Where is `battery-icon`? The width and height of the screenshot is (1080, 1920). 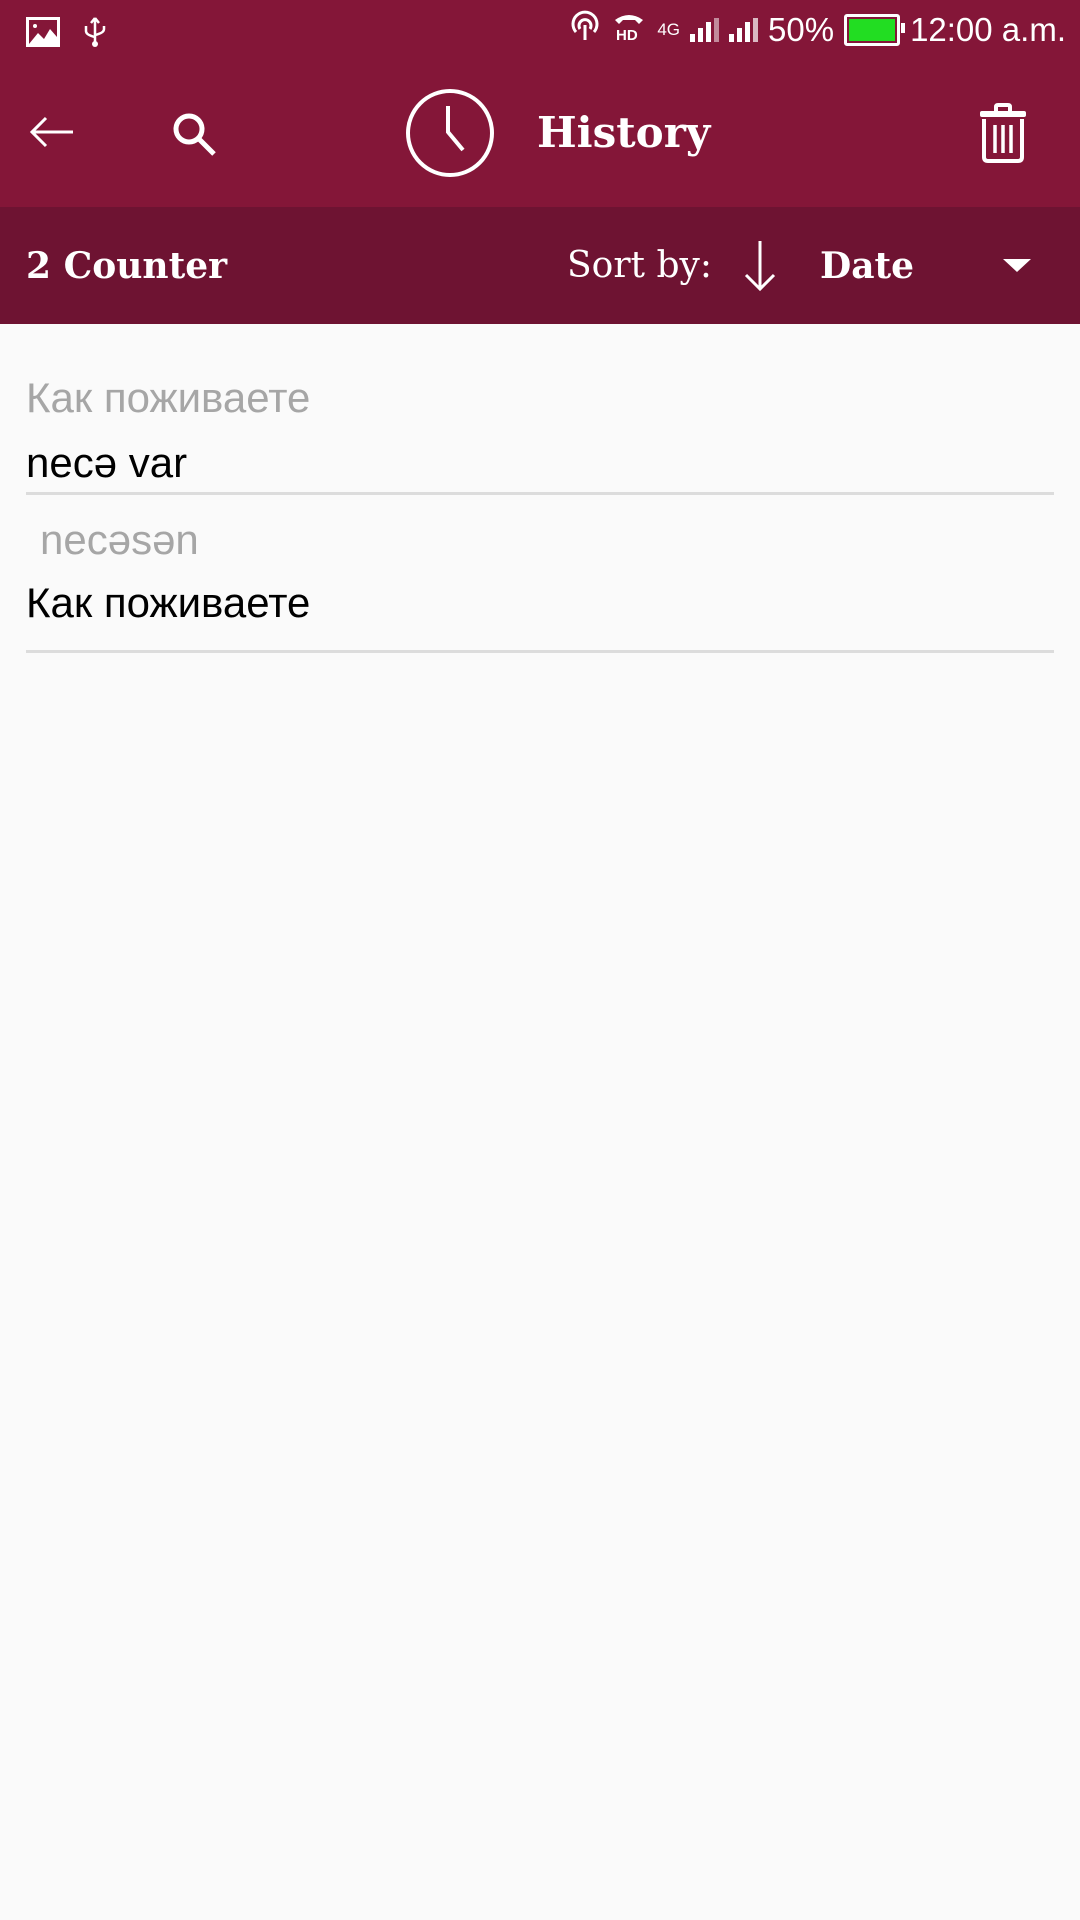
battery-icon is located at coordinates (875, 30).